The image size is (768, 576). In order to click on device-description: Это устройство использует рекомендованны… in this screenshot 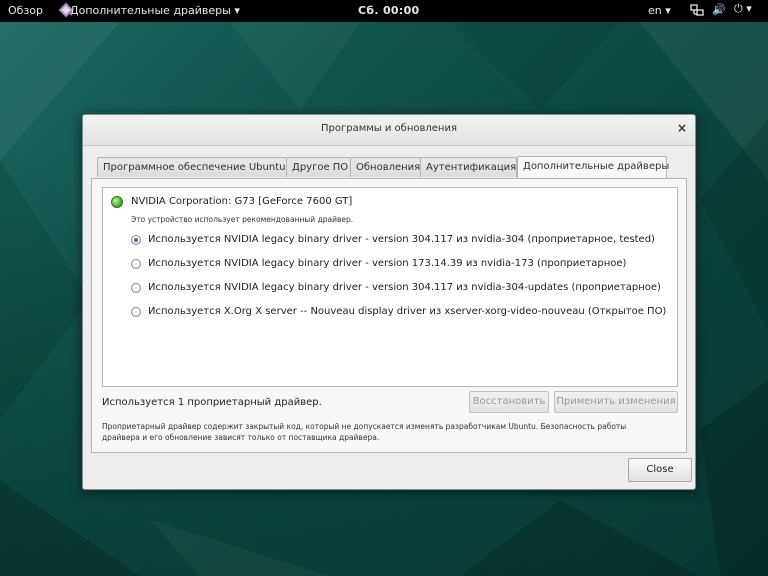, I will do `click(242, 219)`.